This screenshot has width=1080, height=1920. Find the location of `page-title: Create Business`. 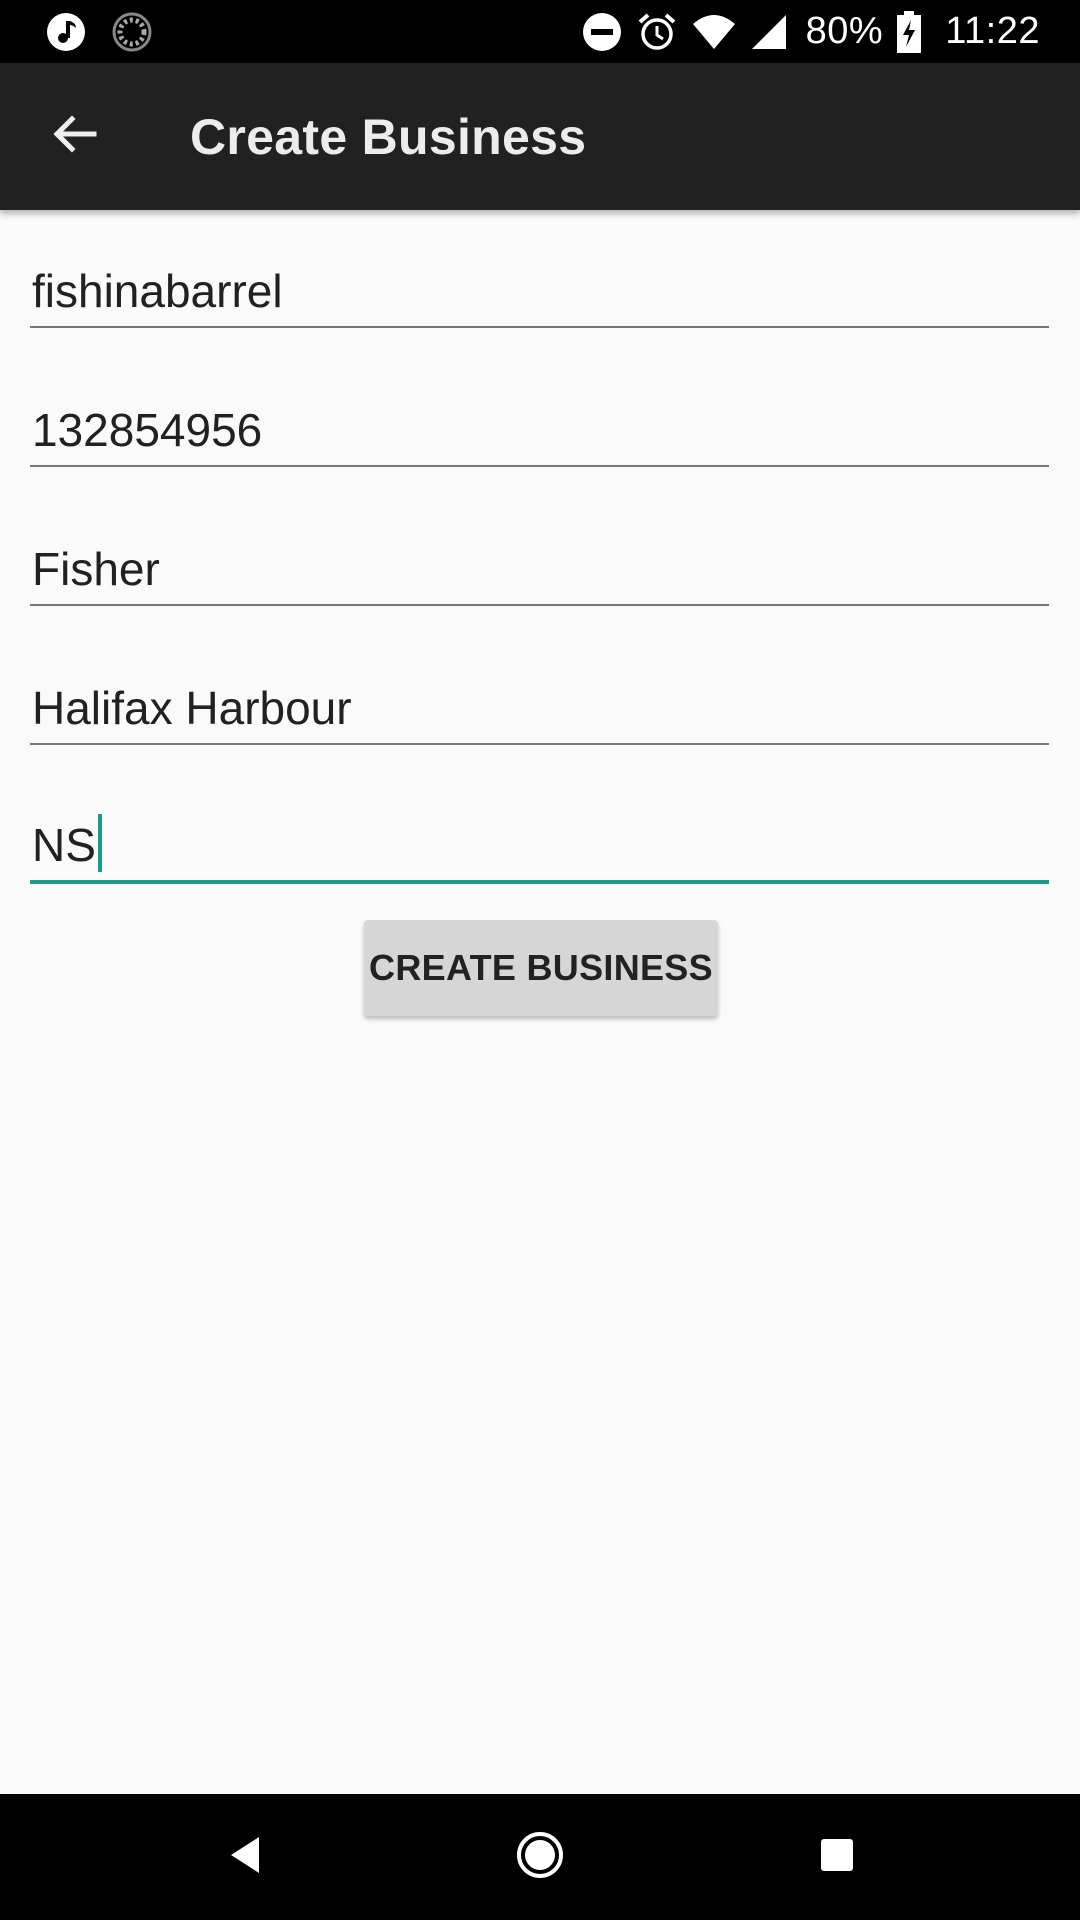

page-title: Create Business is located at coordinates (388, 136).